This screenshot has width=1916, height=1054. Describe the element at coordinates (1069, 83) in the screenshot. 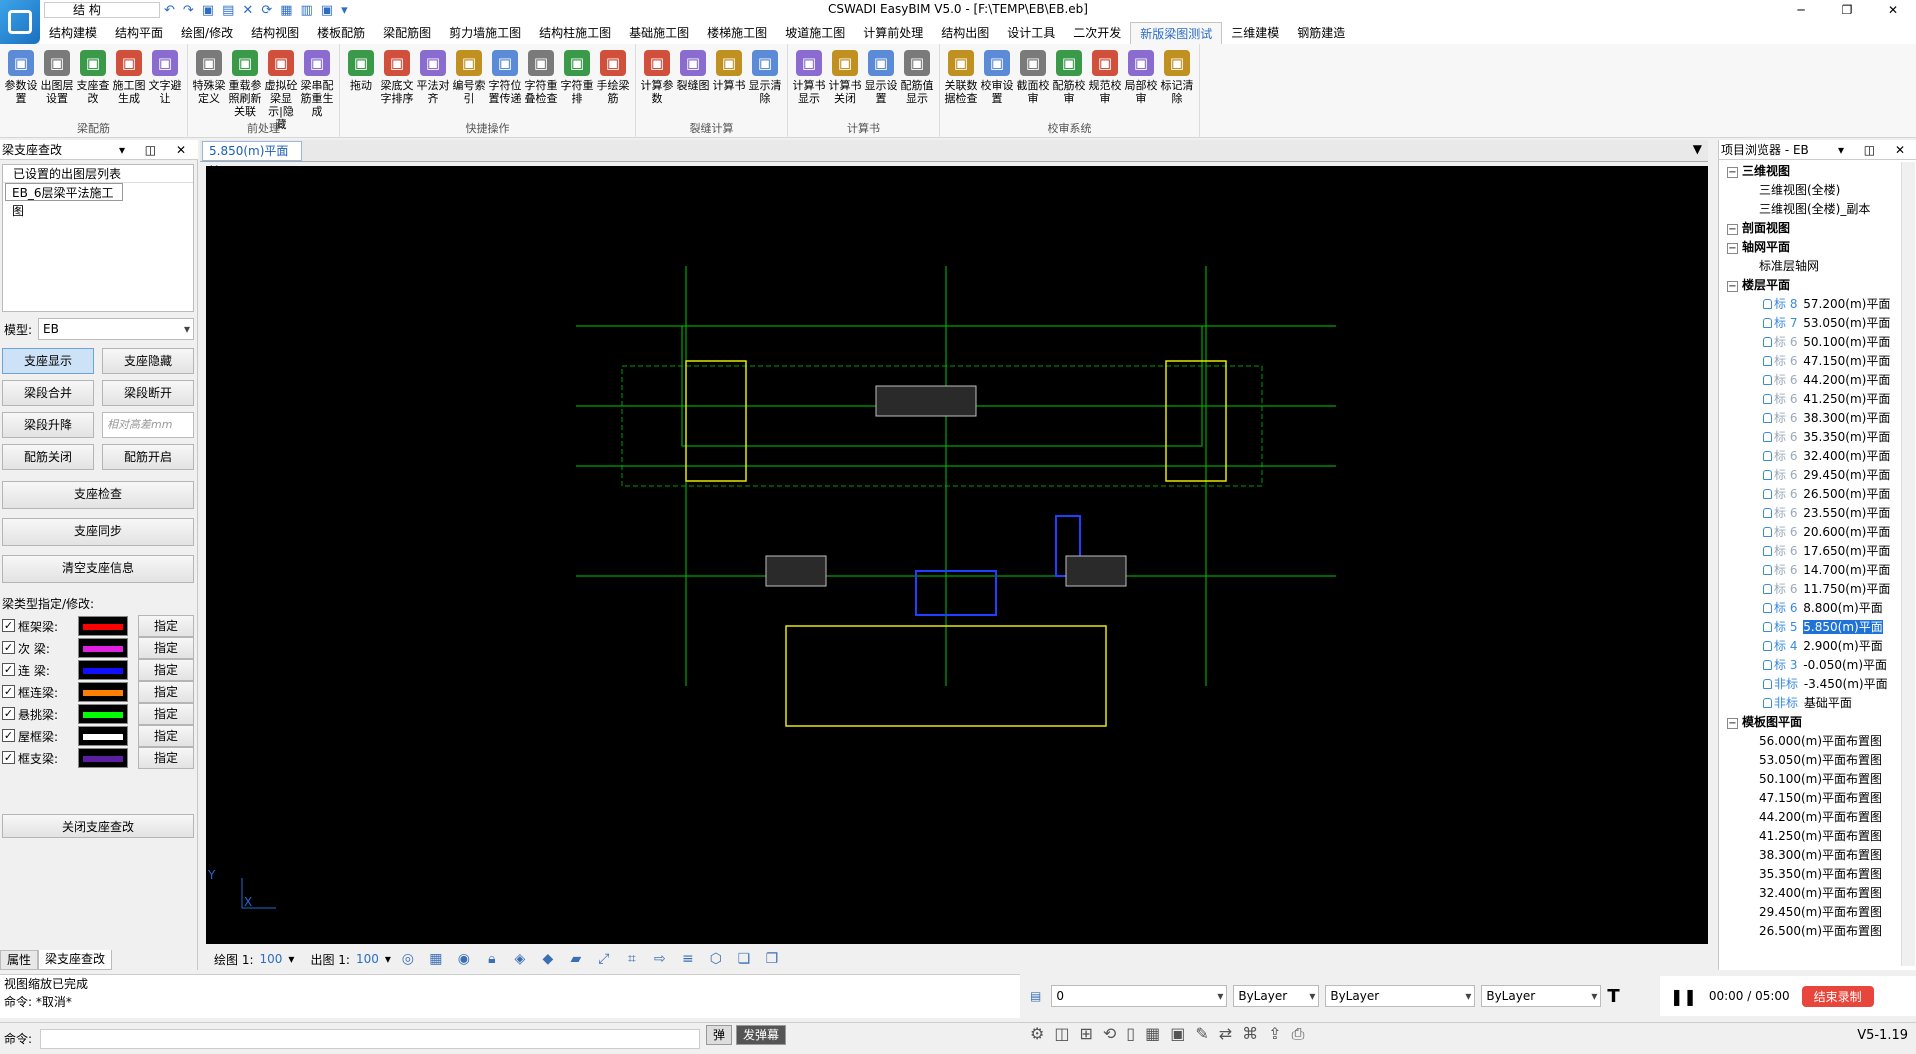

I see `ribbon-button: ▣ 配筋校审` at that location.